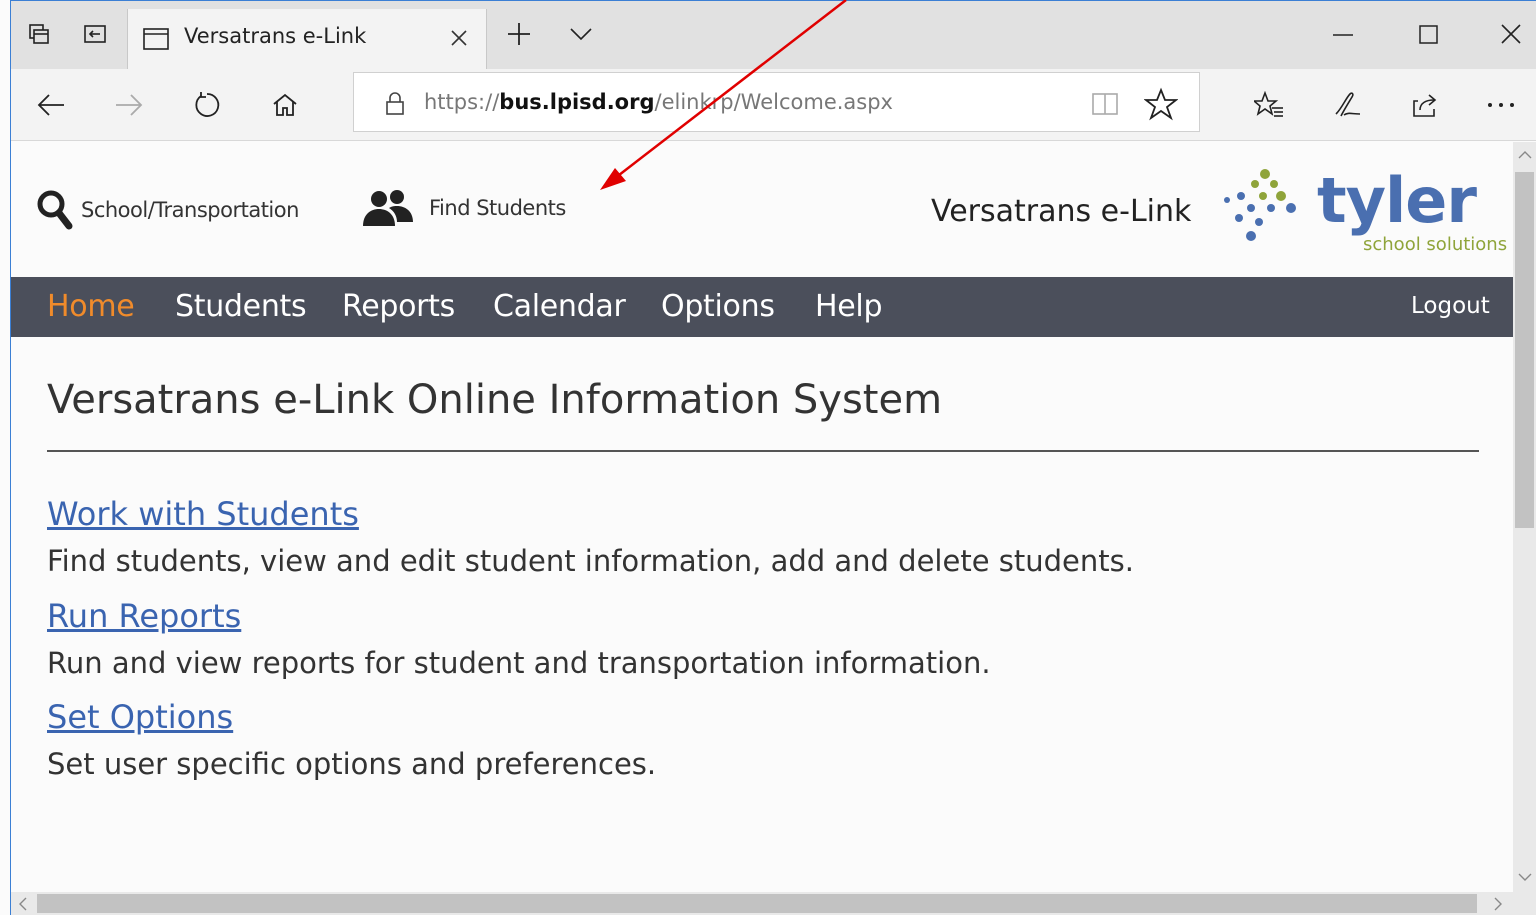 This screenshot has width=1536, height=915. Describe the element at coordinates (140, 717) in the screenshot. I see `set-options-link: Set Options` at that location.